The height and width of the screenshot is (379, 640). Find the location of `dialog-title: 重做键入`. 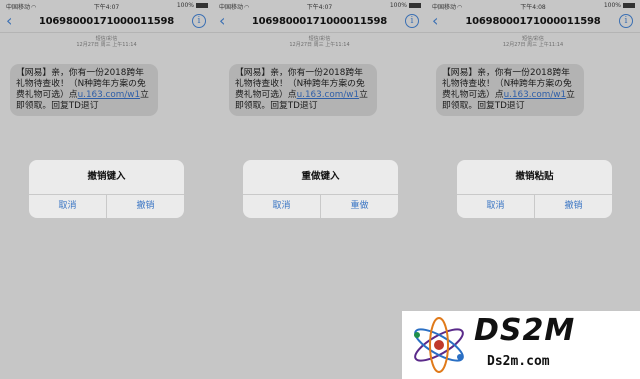

dialog-title: 重做键入 is located at coordinates (320, 176).